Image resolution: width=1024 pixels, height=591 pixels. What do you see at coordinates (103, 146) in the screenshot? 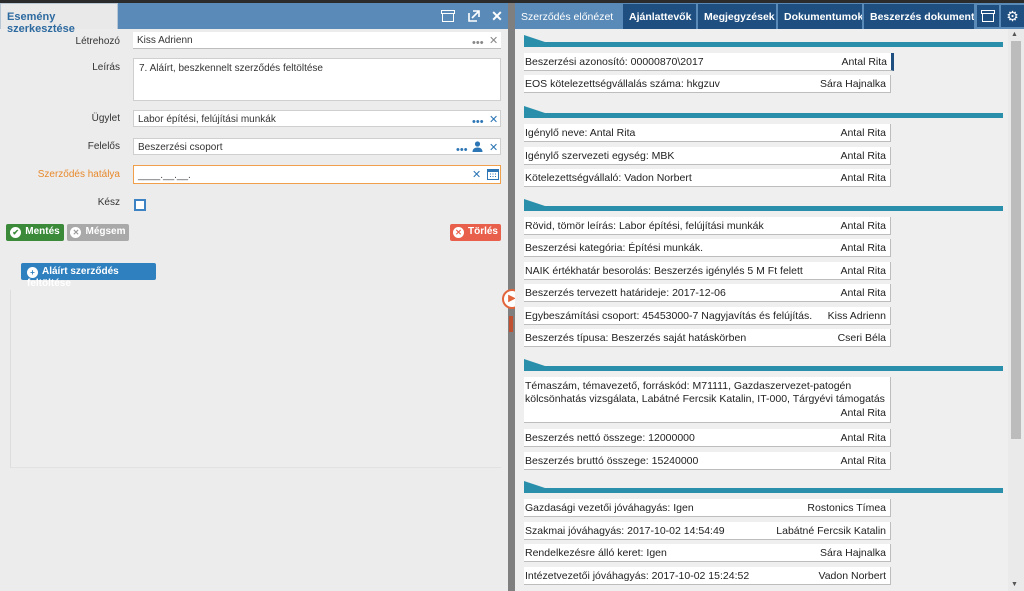
I see `felelos-label: Felelős` at bounding box center [103, 146].